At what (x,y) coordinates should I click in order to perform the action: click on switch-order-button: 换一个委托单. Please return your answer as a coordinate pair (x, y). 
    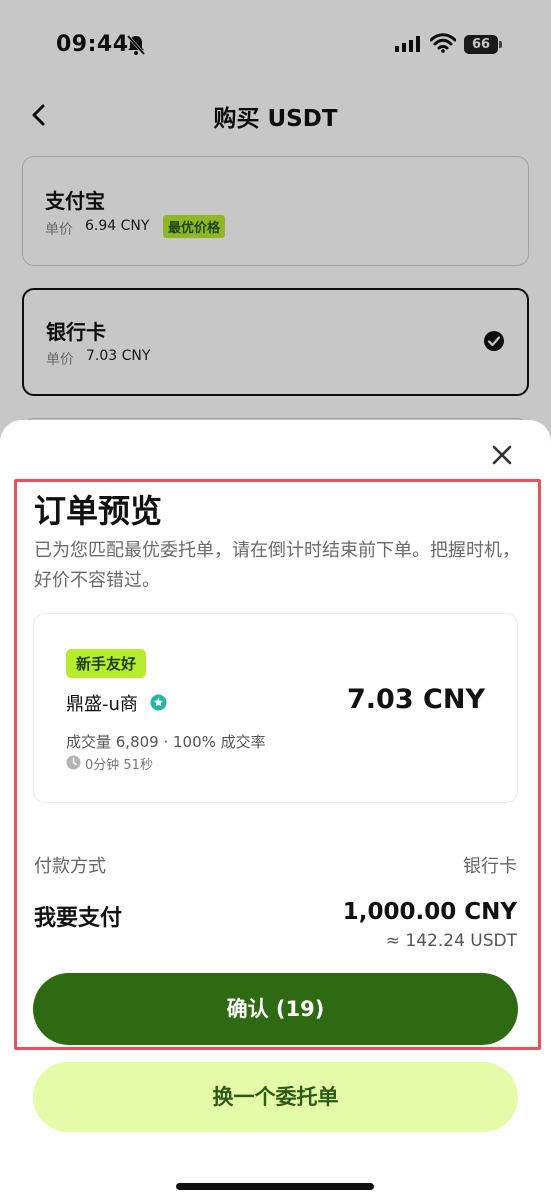
    Looking at the image, I should click on (275, 1097).